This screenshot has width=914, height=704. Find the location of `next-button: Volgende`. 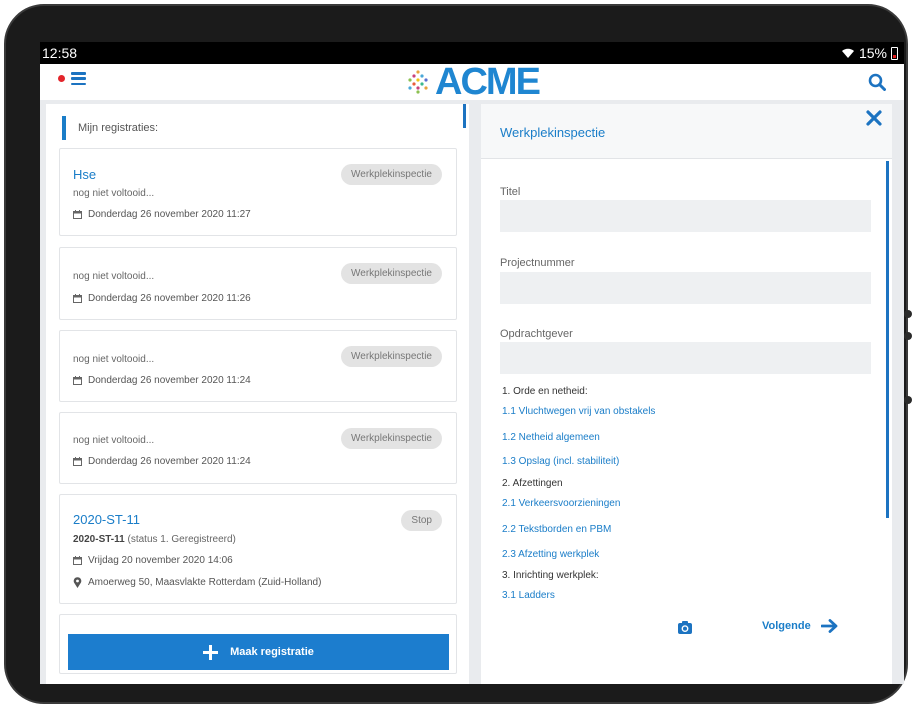

next-button: Volgende is located at coordinates (800, 626).